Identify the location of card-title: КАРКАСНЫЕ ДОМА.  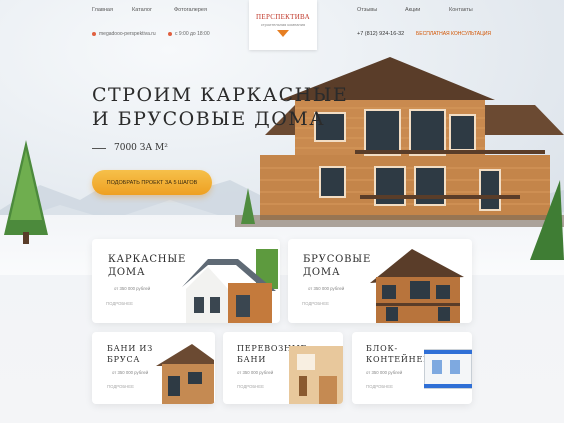
(147, 266).